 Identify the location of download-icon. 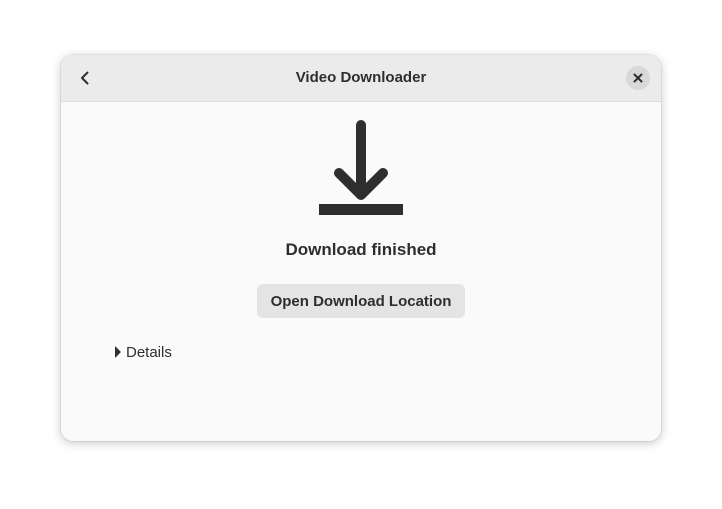
(361, 167).